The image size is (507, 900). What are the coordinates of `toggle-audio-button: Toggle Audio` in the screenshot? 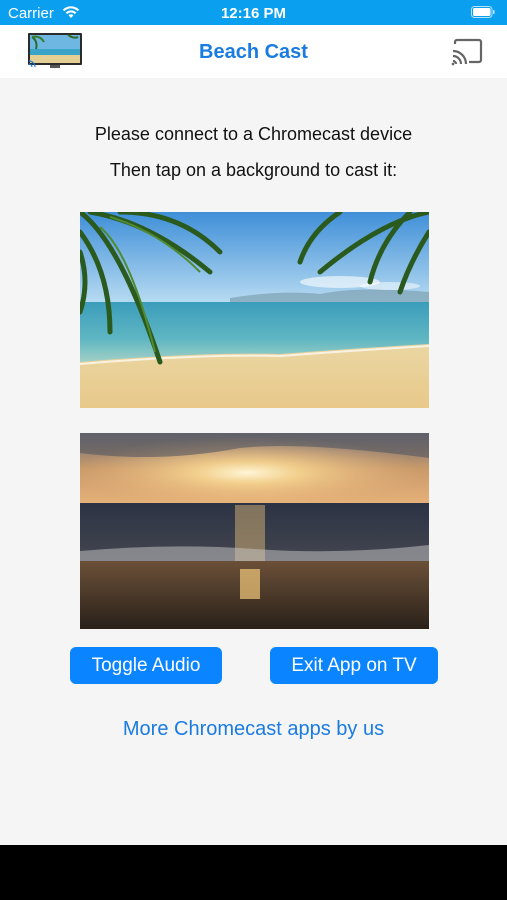 It's located at (146, 665).